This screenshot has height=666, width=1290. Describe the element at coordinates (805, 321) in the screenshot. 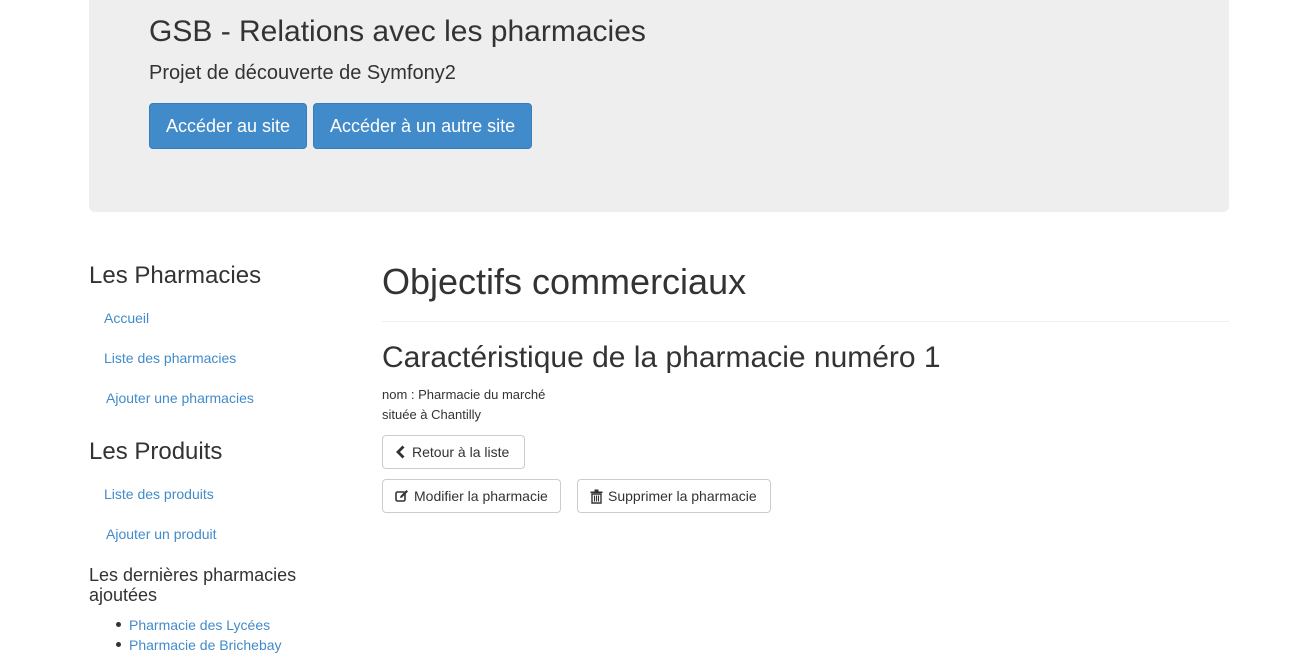

I see `divider` at that location.